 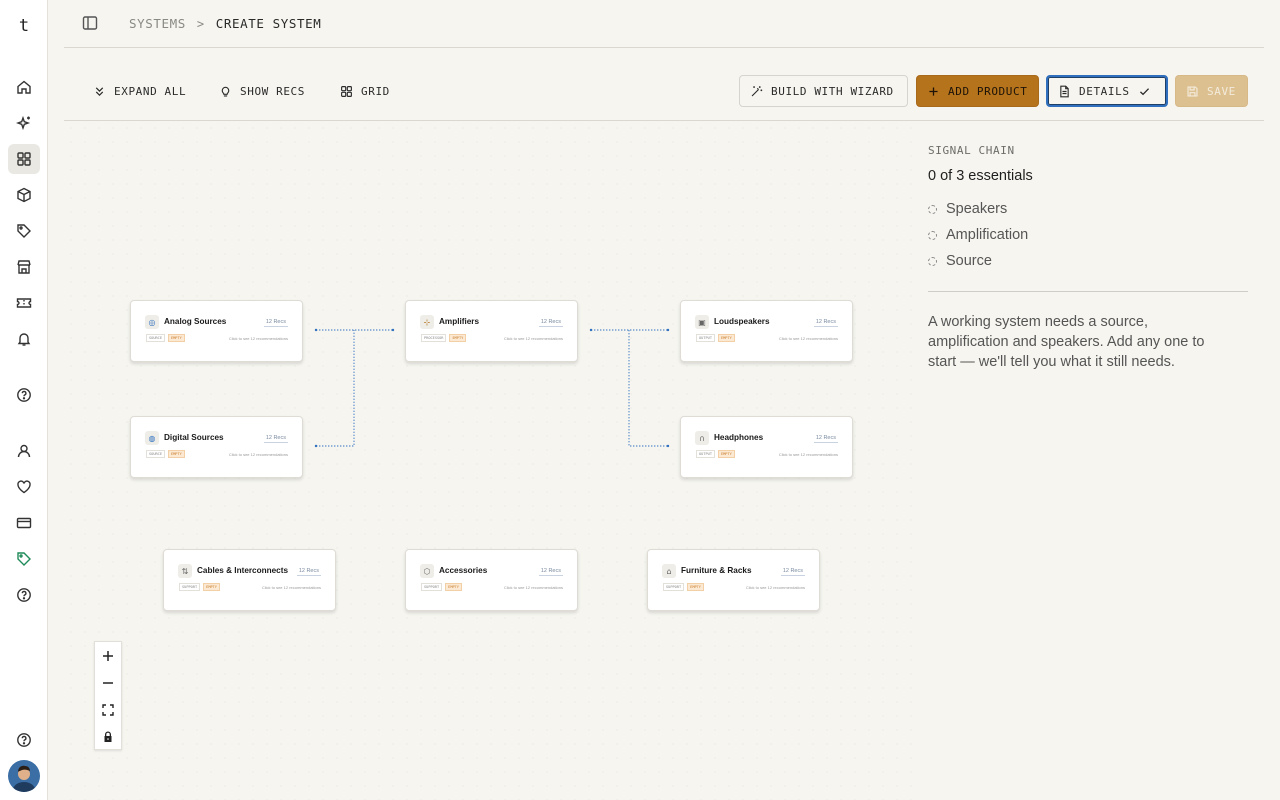 I want to click on magic-wand-icon, so click(x=757, y=90).